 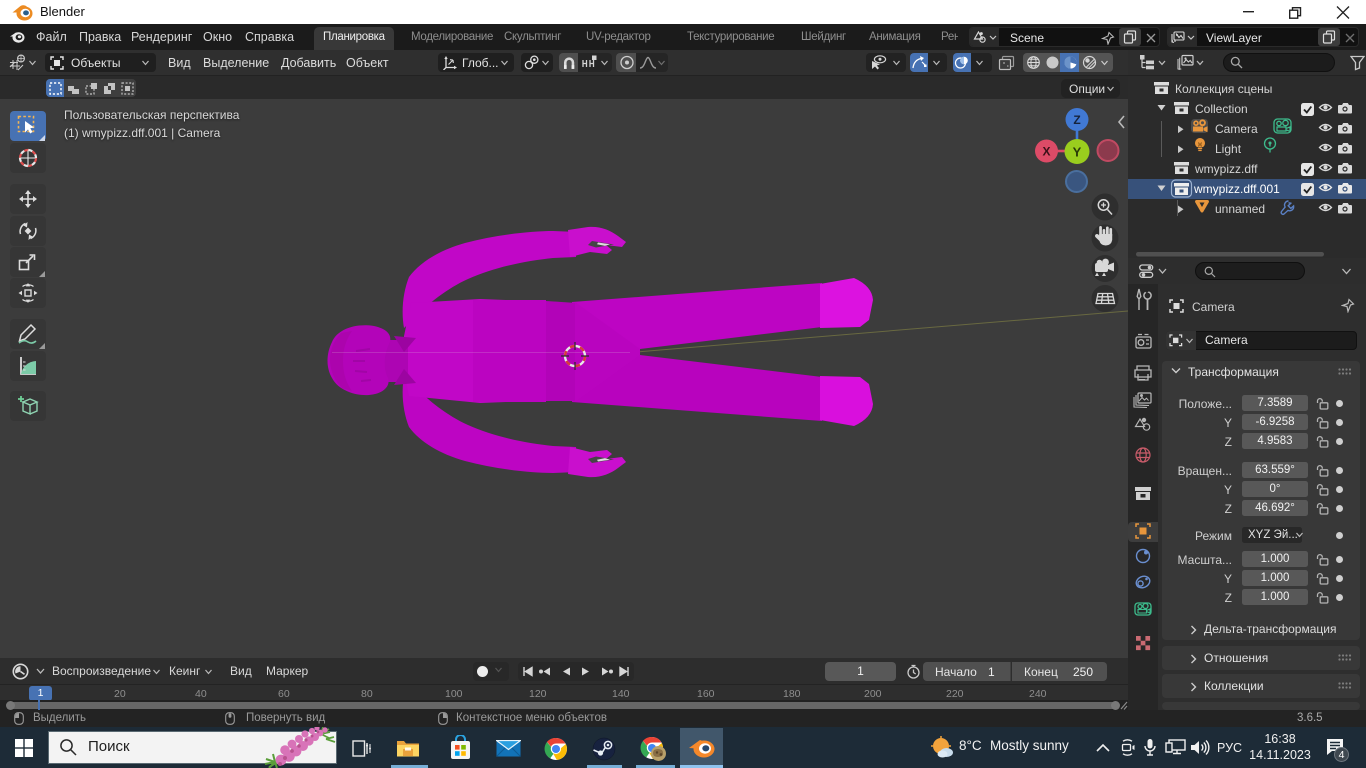 I want to click on svg-text: Z, so click(x=1076, y=120).